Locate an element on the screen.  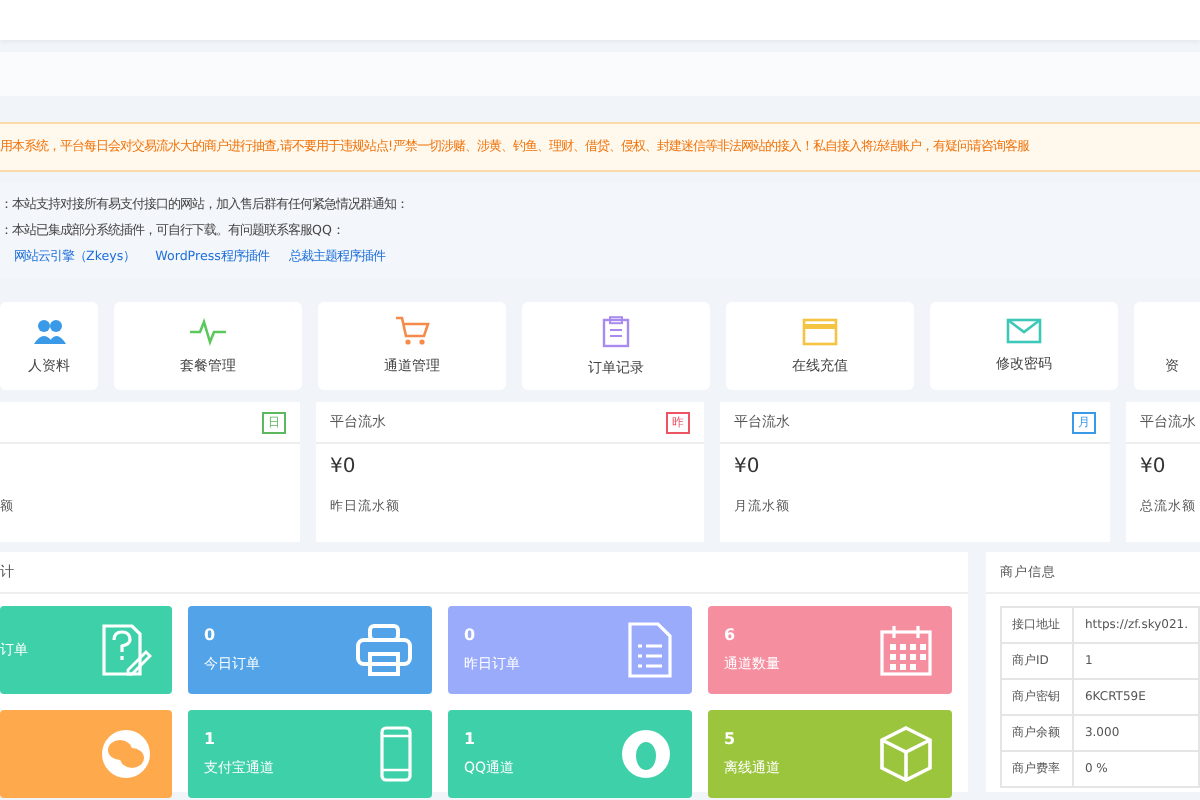
cart-icon is located at coordinates (412, 331).